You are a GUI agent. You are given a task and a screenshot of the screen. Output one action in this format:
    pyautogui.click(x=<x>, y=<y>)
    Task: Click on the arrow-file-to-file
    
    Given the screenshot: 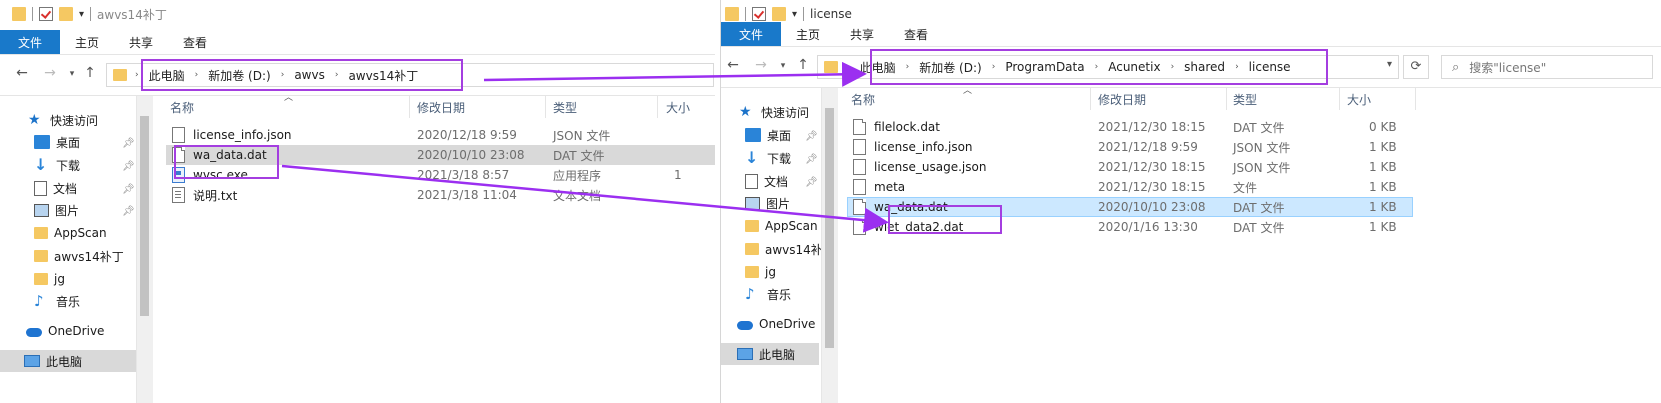 What is the action you would take?
    pyautogui.click(x=585, y=198)
    